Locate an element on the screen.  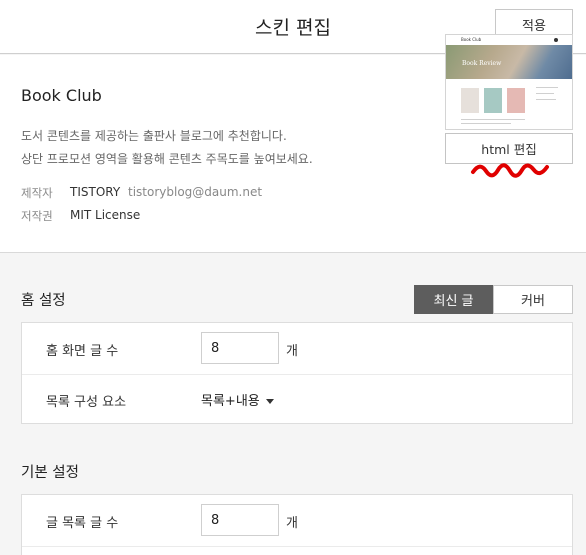
author-name: TISTORY is located at coordinates (95, 192).